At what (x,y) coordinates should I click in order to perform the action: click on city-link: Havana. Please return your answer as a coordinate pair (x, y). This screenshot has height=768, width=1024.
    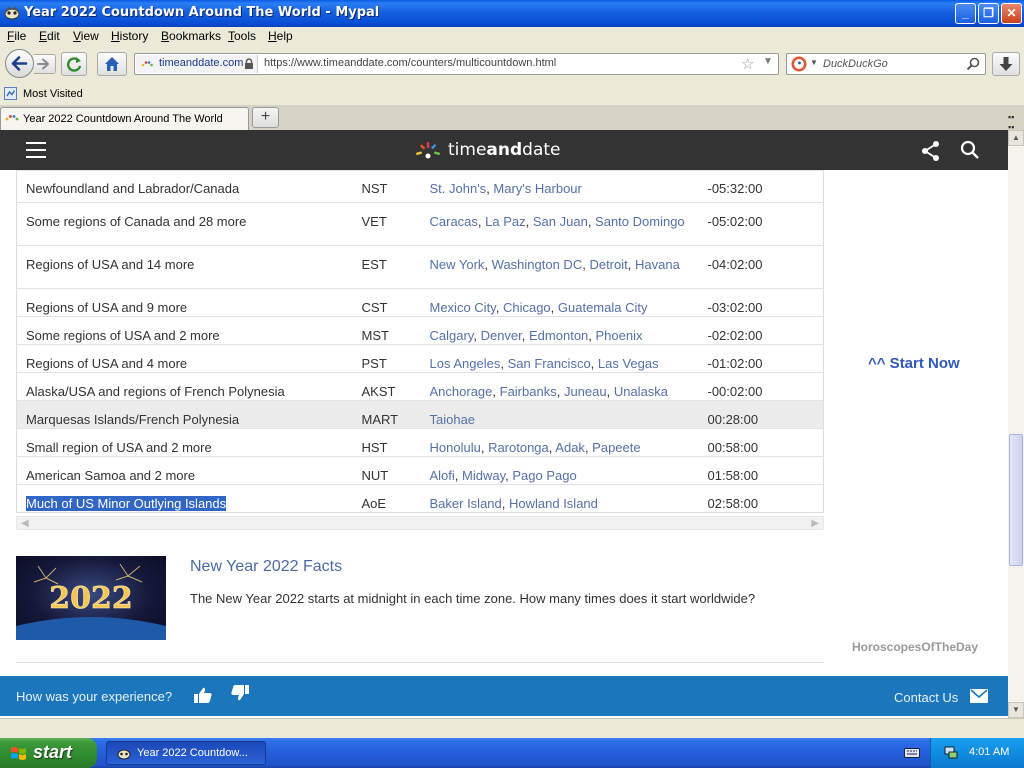
    Looking at the image, I should click on (657, 264).